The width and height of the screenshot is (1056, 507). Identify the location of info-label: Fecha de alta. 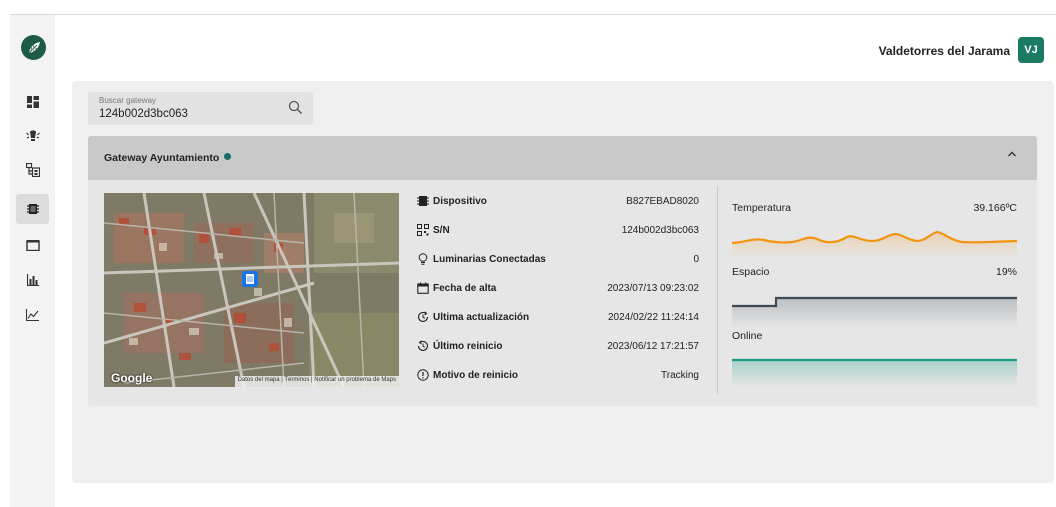
(465, 288).